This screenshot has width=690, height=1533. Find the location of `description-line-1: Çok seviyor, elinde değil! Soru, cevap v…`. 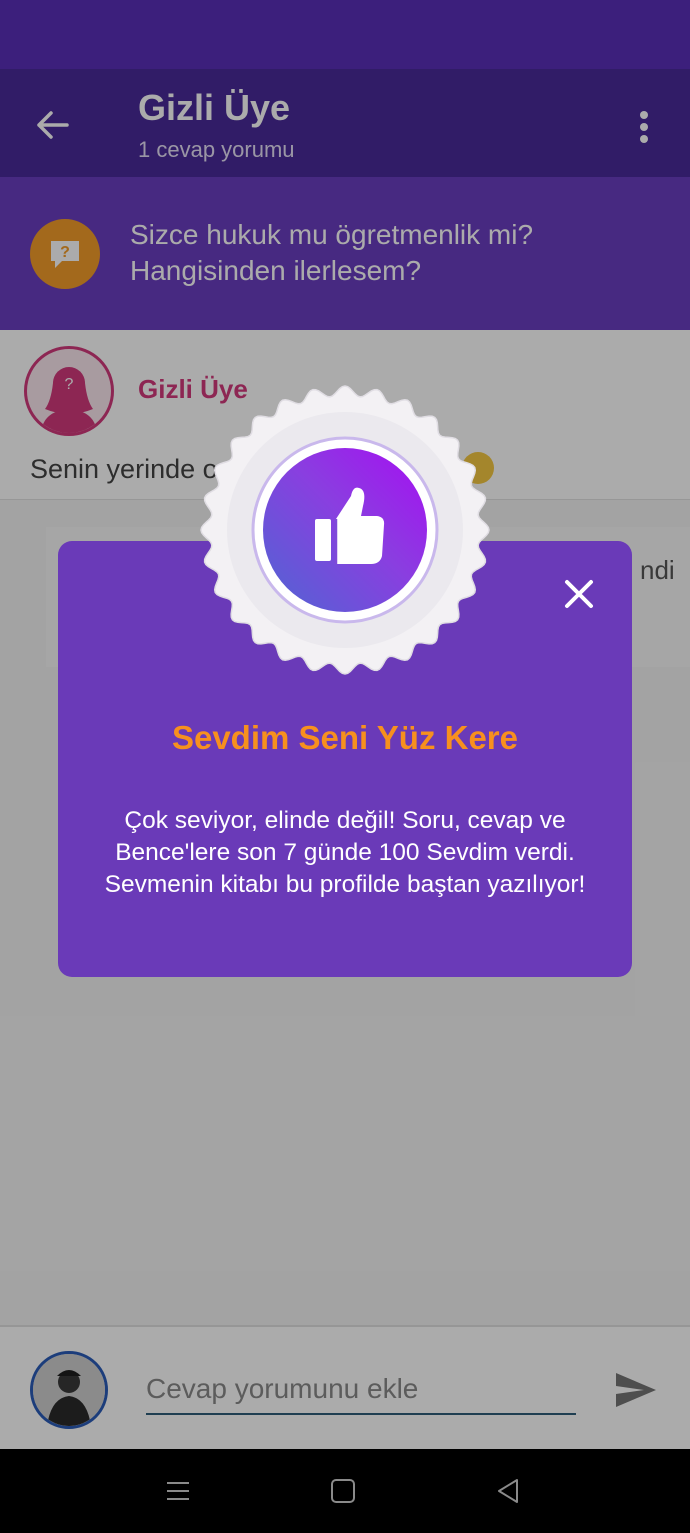

description-line-1: Çok seviyor, elinde değil! Soru, cevap v… is located at coordinates (345, 820).